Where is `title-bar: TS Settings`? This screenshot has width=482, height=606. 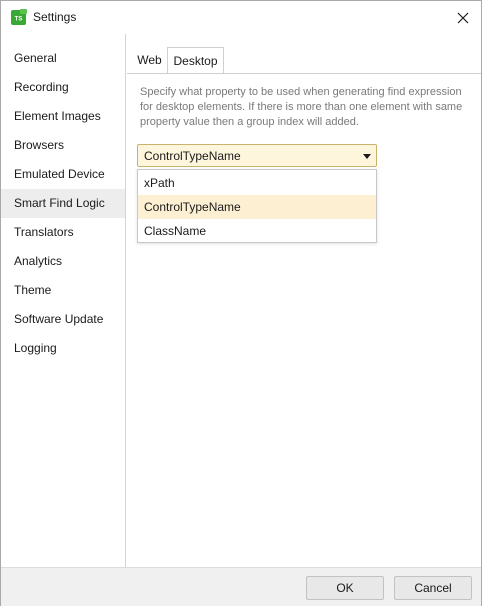 title-bar: TS Settings is located at coordinates (241, 17).